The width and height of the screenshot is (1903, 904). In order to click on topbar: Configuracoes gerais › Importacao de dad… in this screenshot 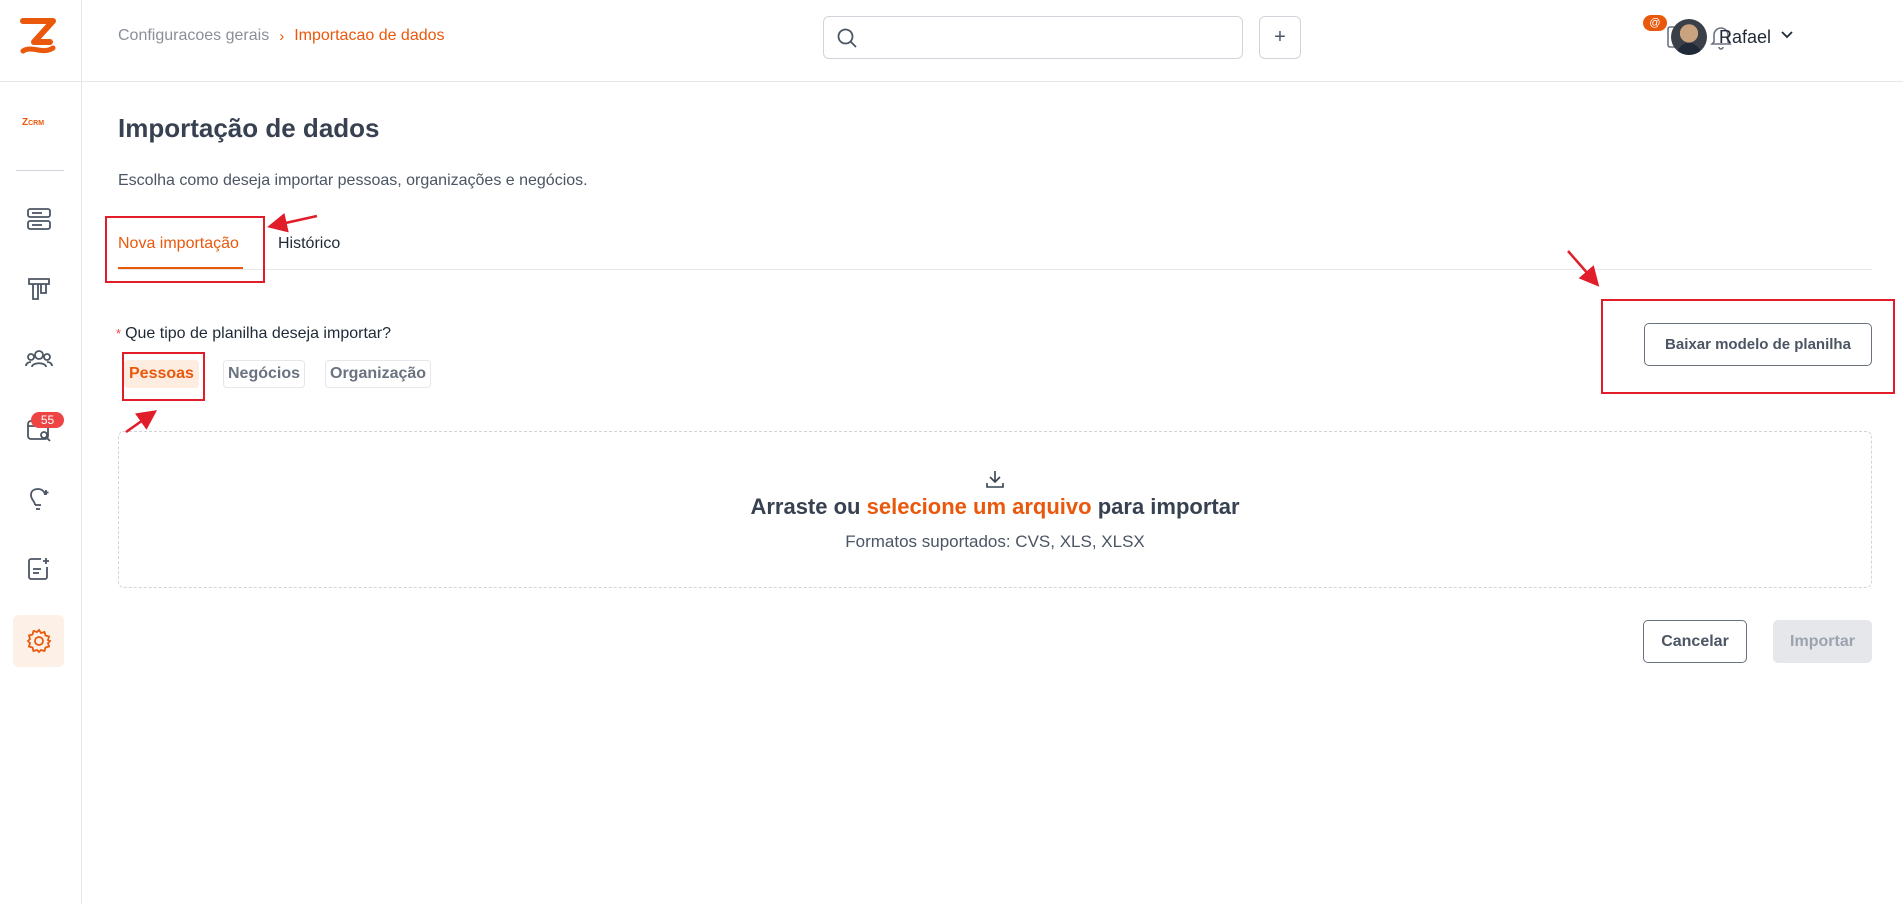, I will do `click(992, 41)`.